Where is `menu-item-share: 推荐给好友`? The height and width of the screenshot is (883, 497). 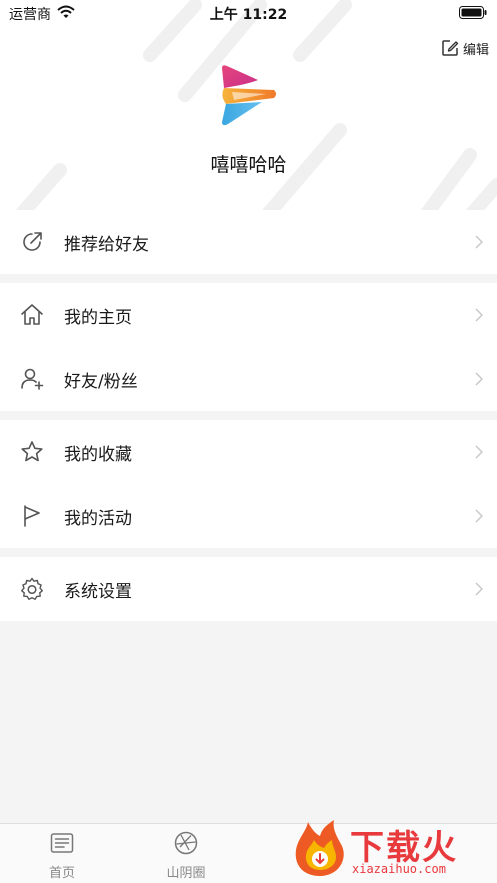
menu-item-share: 推荐给好友 is located at coordinates (248, 242).